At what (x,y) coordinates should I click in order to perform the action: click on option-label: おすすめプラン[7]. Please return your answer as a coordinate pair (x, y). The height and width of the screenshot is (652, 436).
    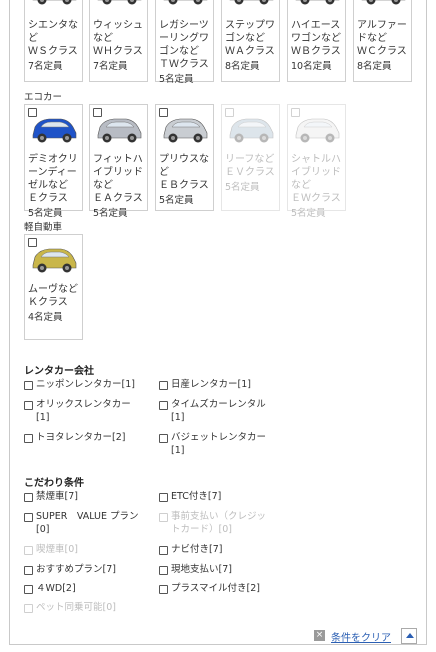
    Looking at the image, I should click on (76, 569).